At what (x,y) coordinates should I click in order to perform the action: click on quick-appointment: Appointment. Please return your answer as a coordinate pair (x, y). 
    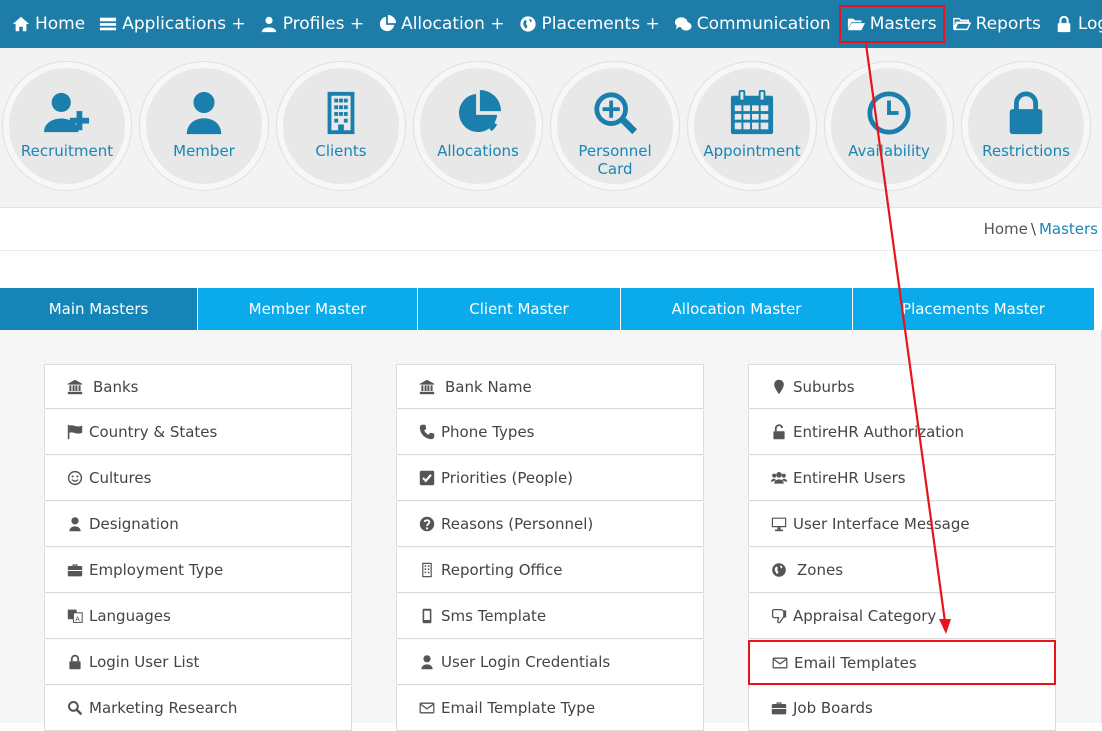
    Looking at the image, I should click on (752, 126).